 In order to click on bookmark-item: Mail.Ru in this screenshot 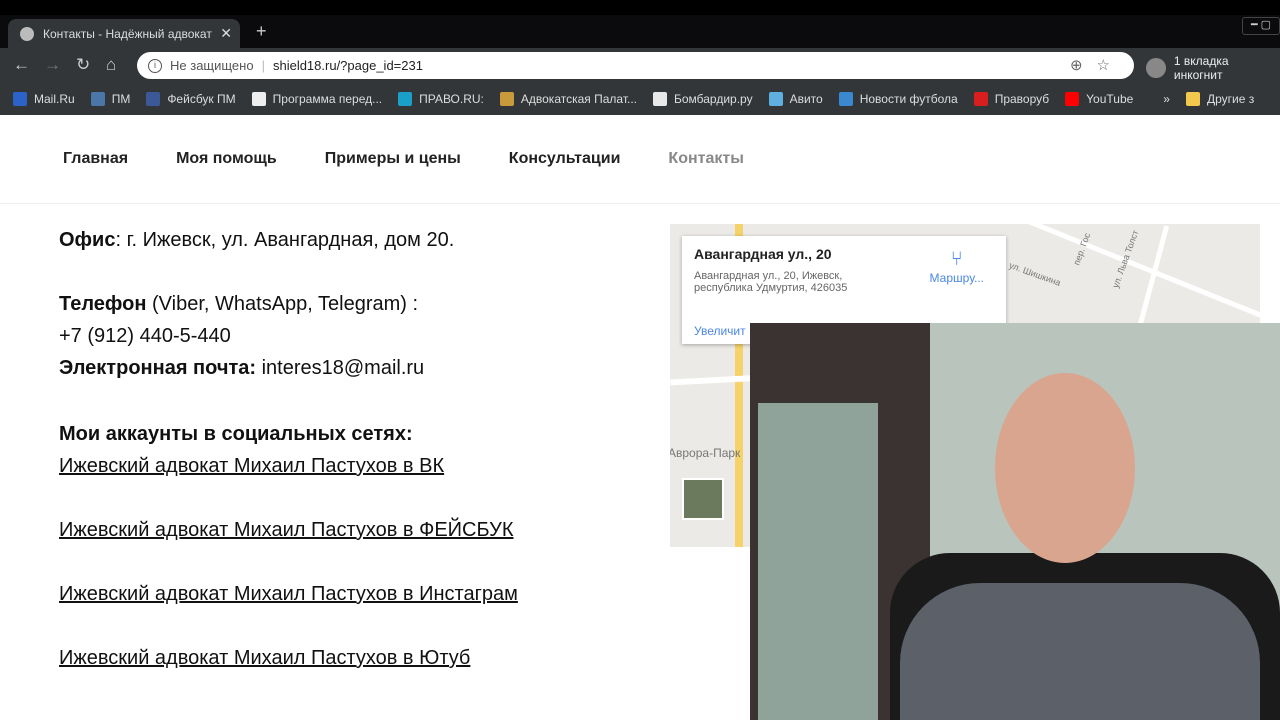, I will do `click(44, 98)`.